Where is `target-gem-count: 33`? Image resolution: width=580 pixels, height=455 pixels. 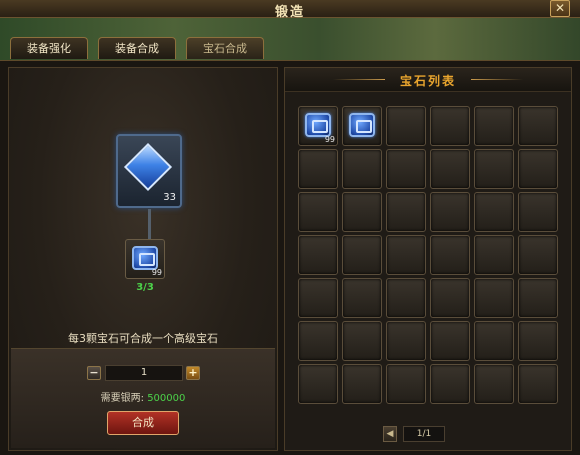 target-gem-count: 33 is located at coordinates (169, 197).